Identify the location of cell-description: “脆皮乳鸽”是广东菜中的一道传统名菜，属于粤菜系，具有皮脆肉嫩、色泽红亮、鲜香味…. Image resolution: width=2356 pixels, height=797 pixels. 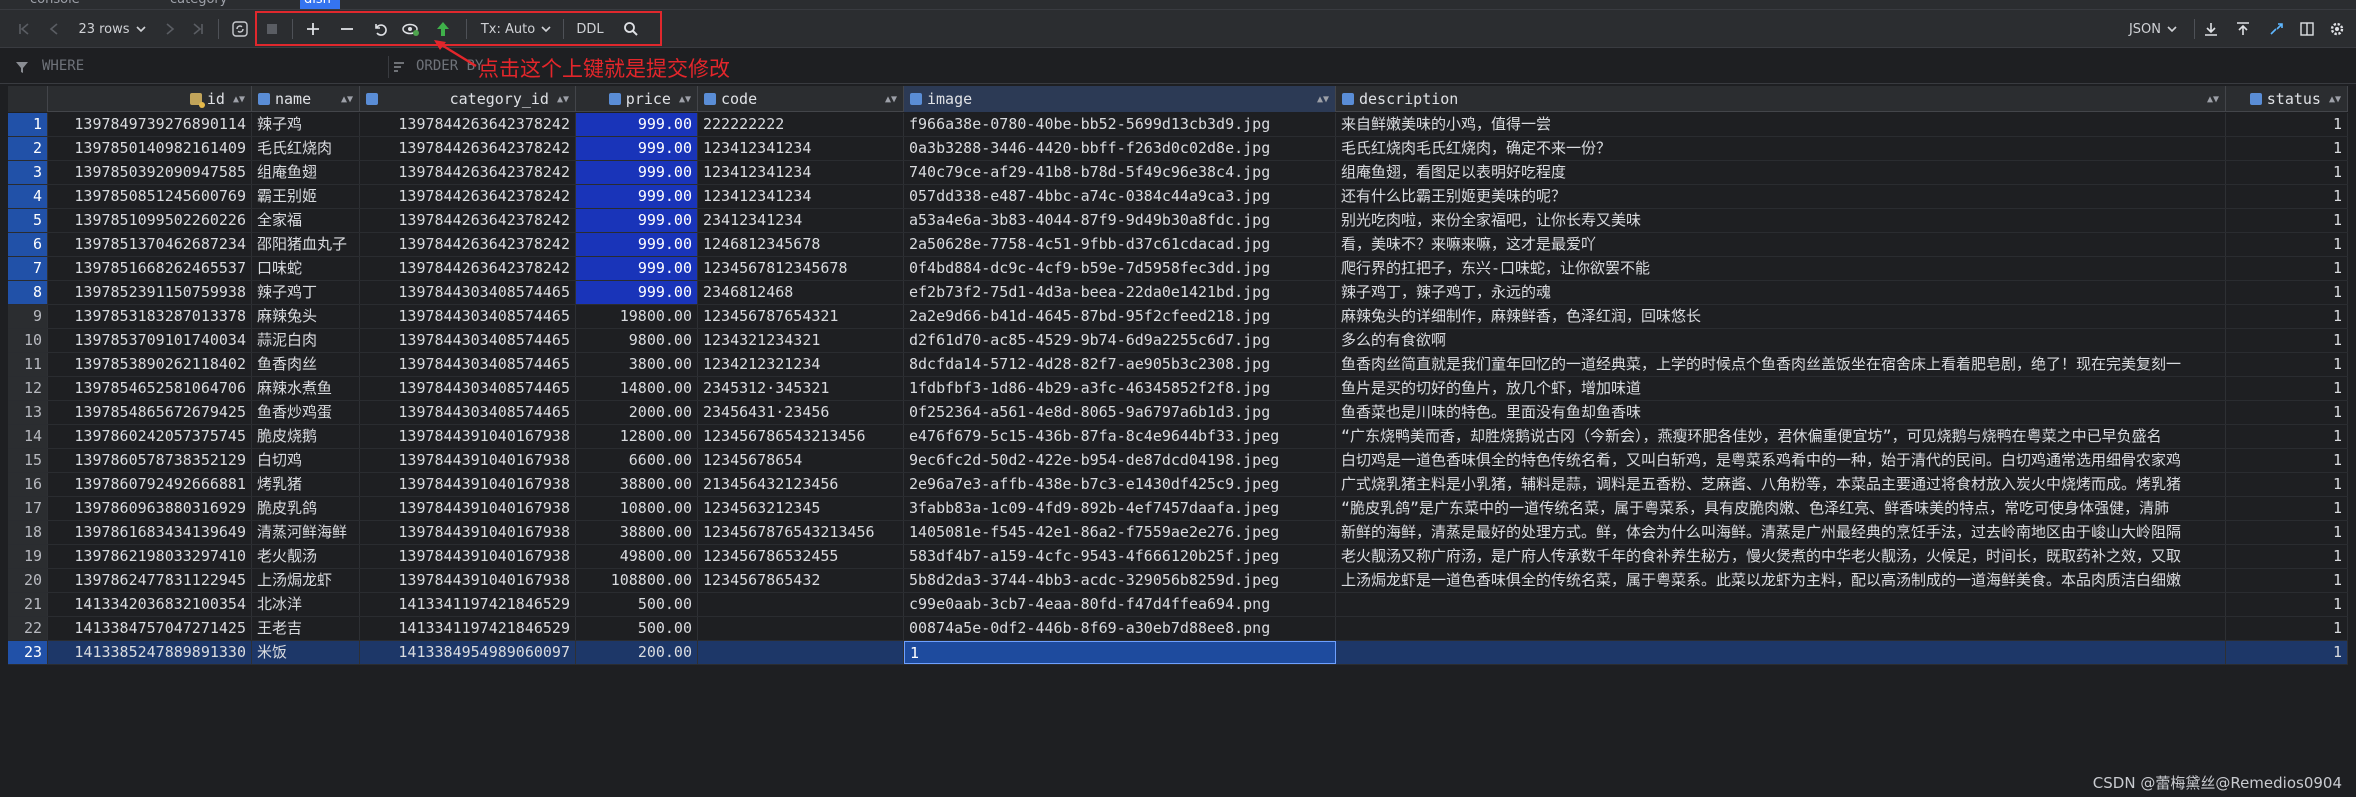
(1781, 508).